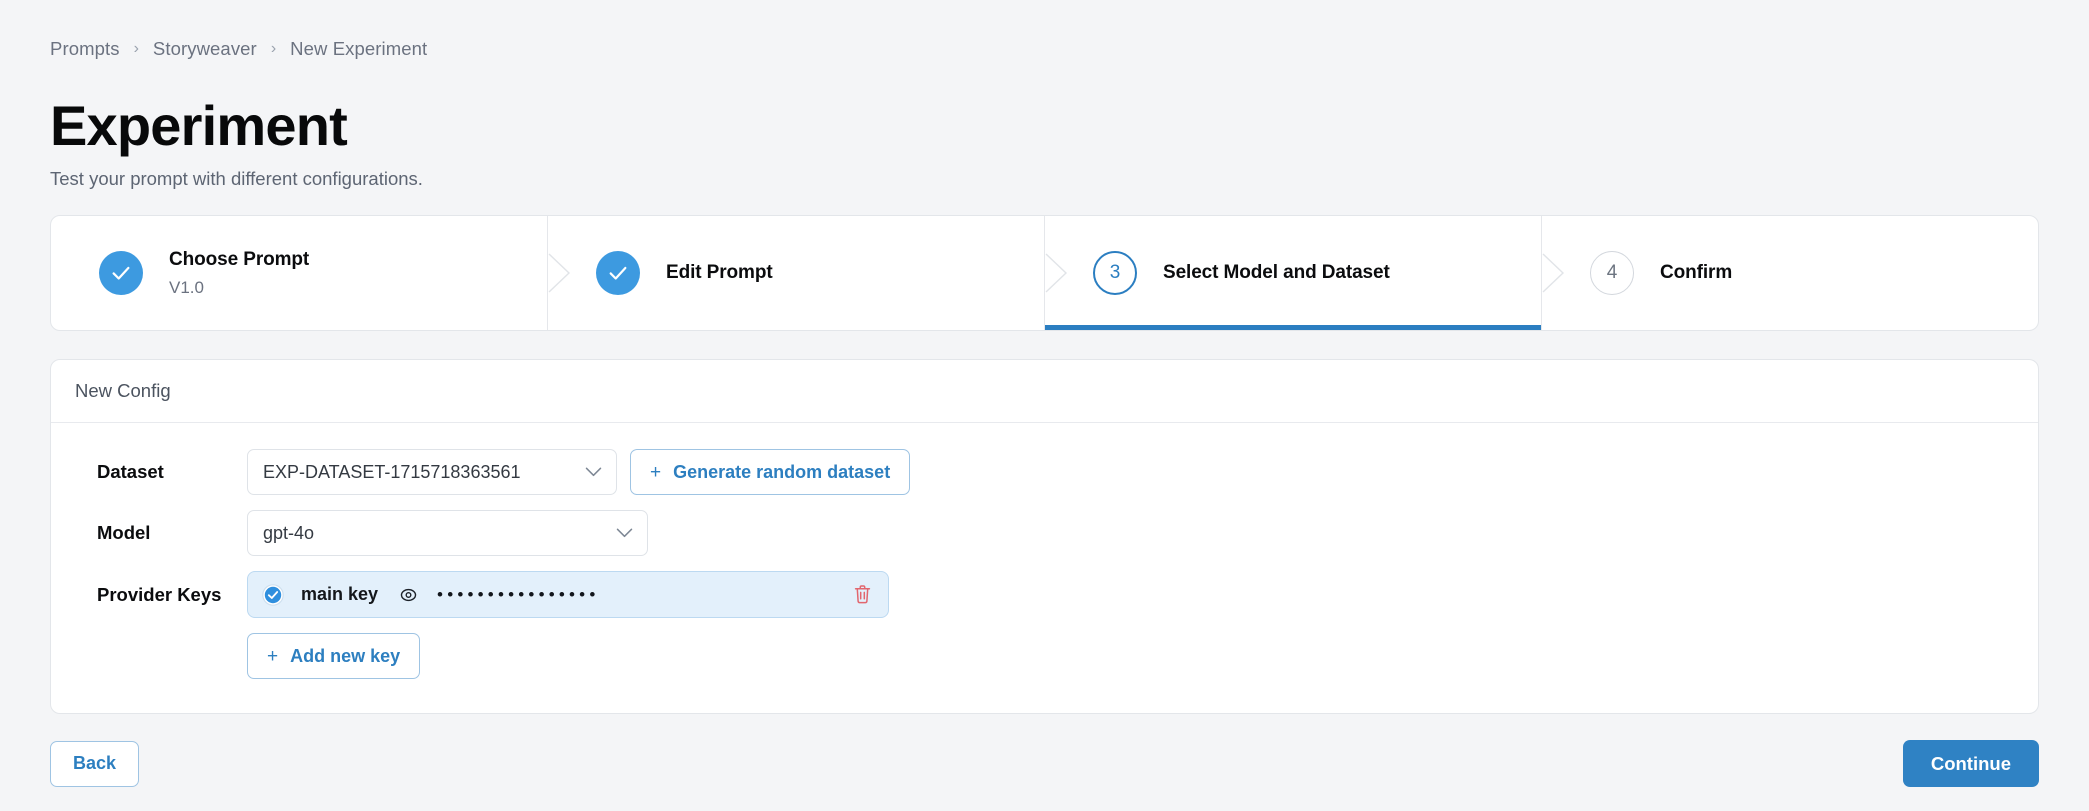  What do you see at coordinates (340, 594) in the screenshot?
I see `provider-key-name: main key` at bounding box center [340, 594].